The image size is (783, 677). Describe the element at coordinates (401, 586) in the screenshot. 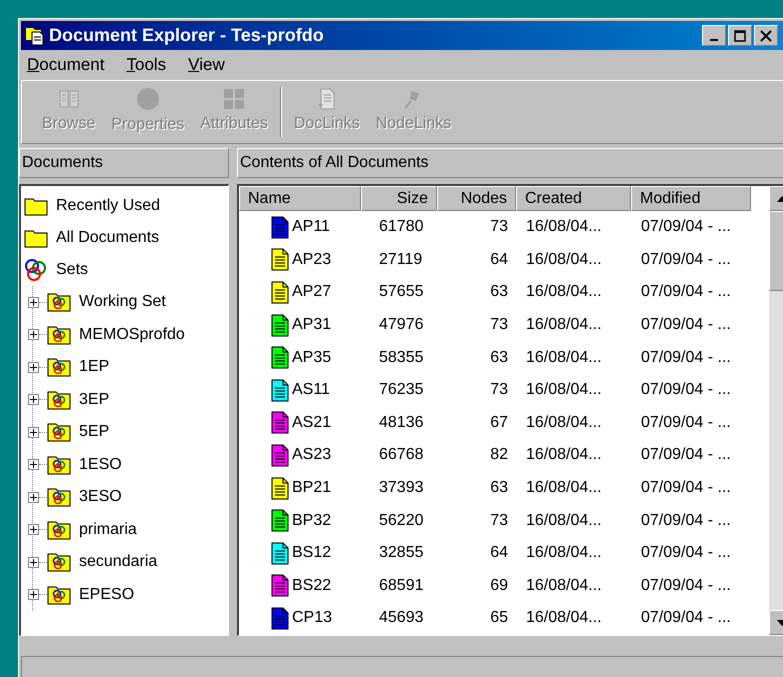

I see `table-cell-text: 68591` at that location.